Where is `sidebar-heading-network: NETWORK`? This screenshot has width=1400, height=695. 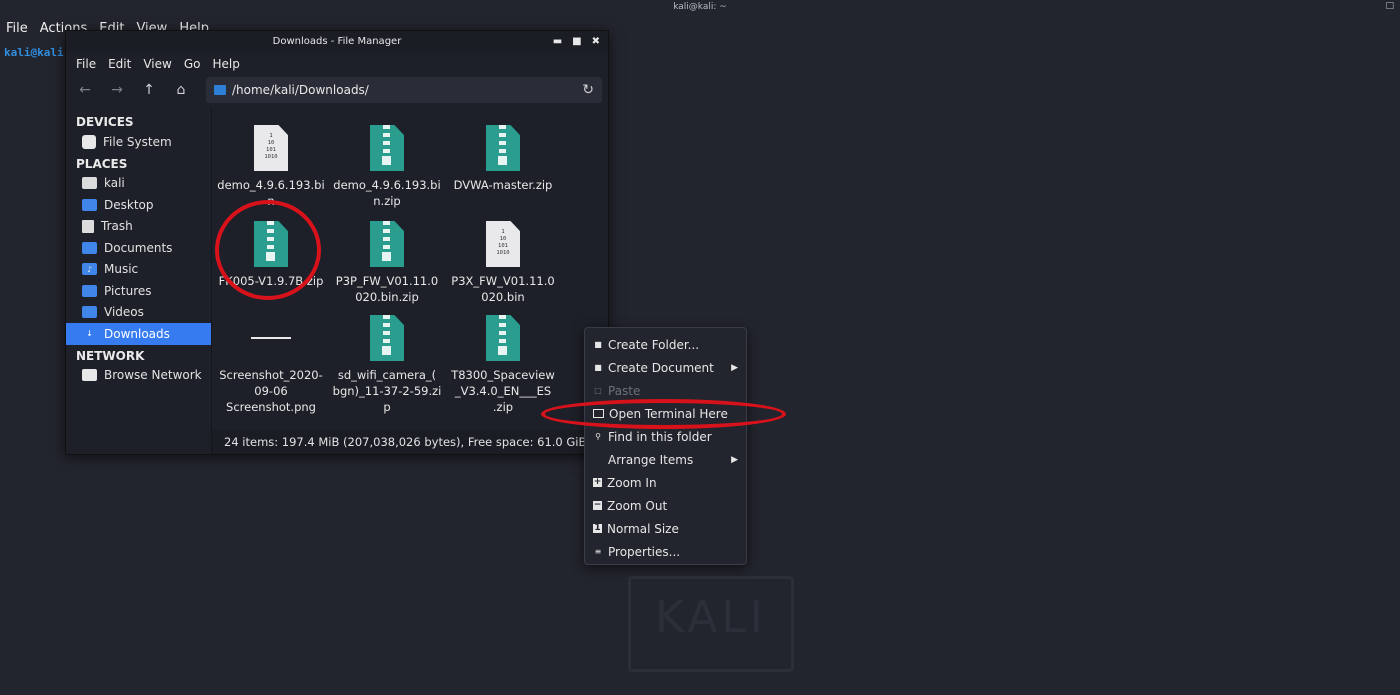 sidebar-heading-network: NETWORK is located at coordinates (110, 355).